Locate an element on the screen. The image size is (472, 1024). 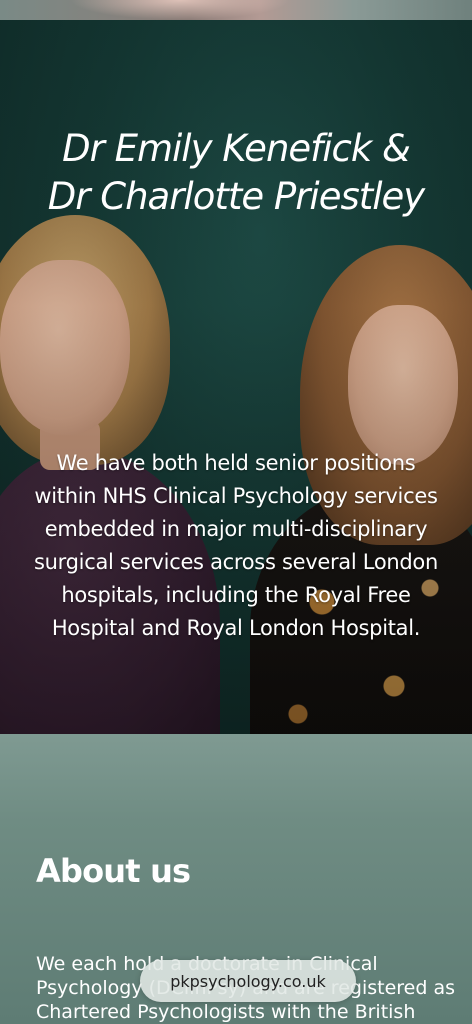
browser-url-pill: pkpsychology.co.uk is located at coordinates (248, 981).